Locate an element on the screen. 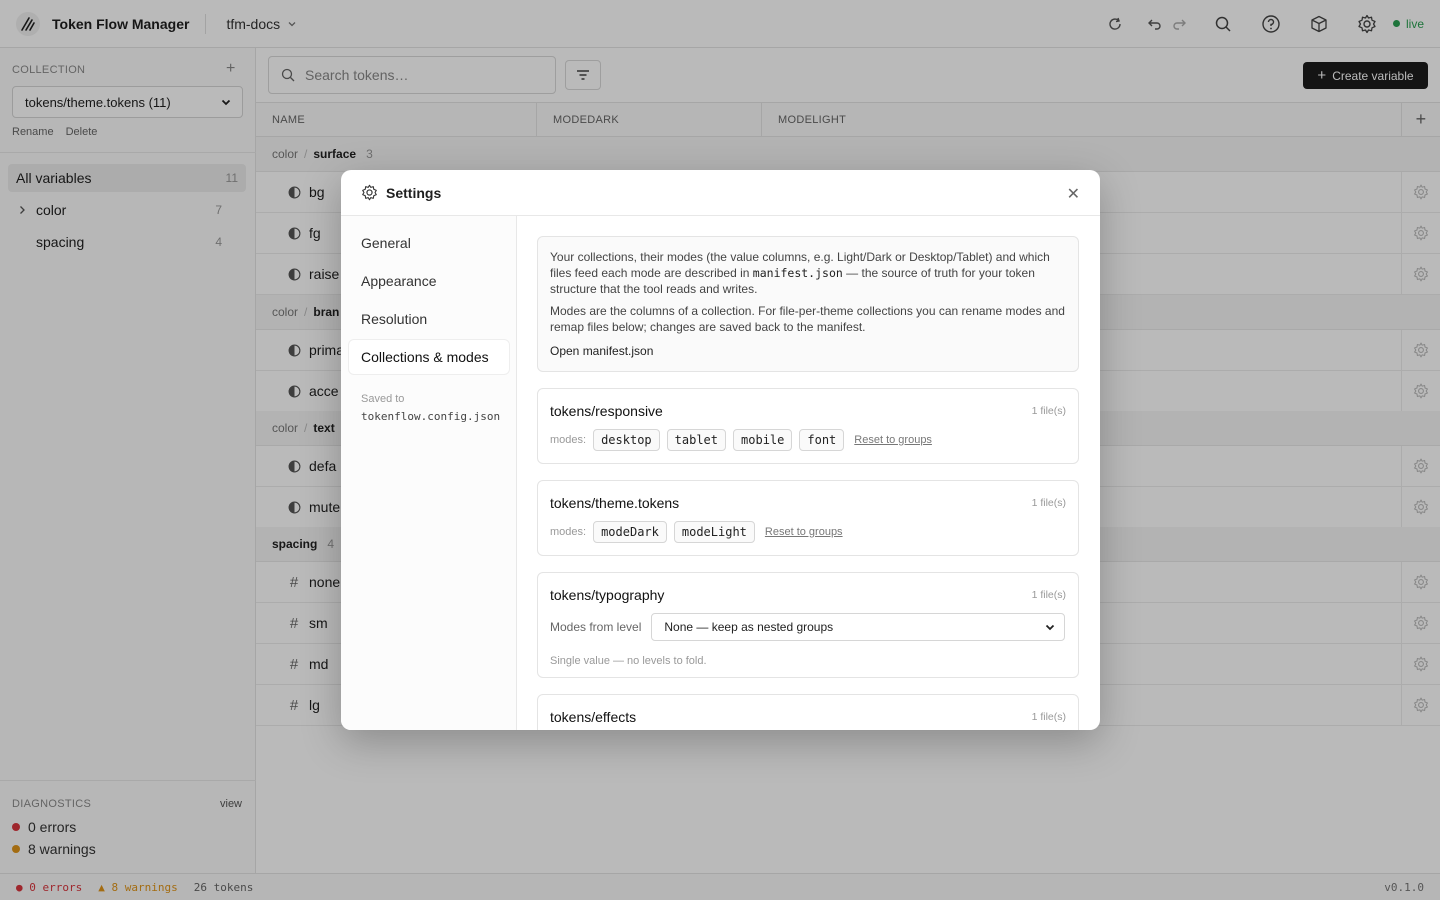  modal-header: Settings ✕ is located at coordinates (720, 193).